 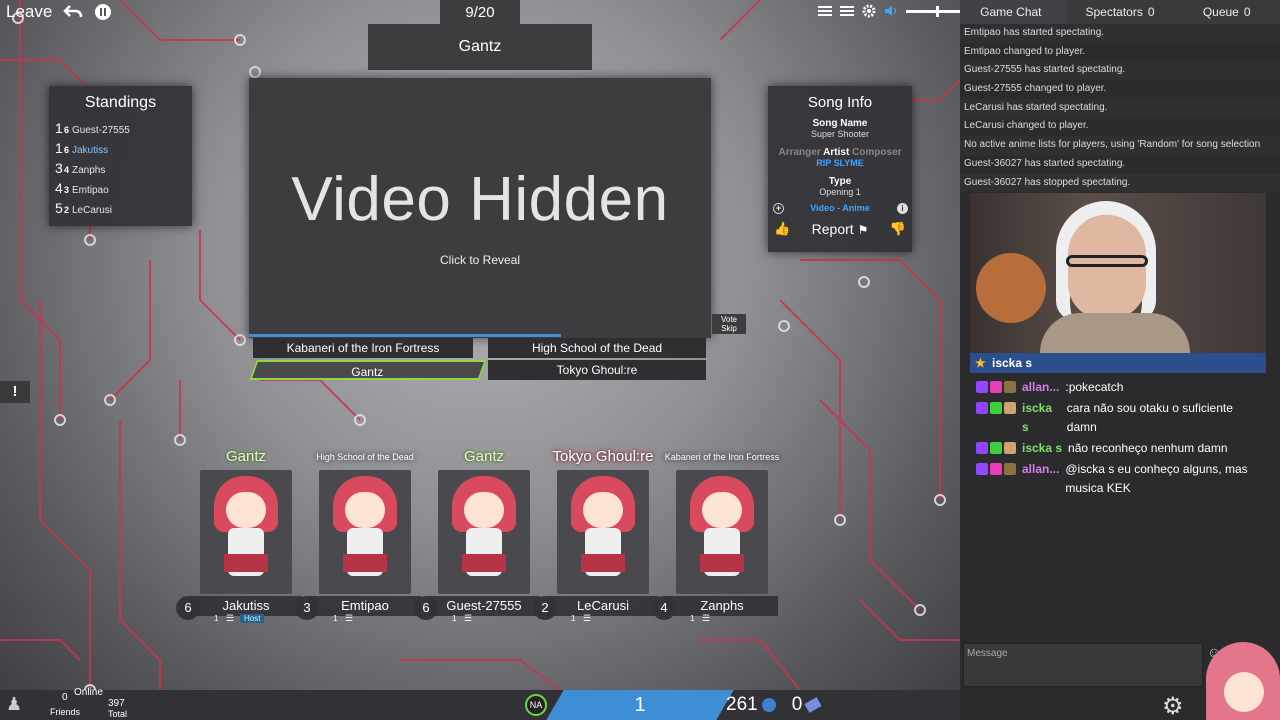 What do you see at coordinates (603, 606) in the screenshot?
I see `player-name: LeCarusi` at bounding box center [603, 606].